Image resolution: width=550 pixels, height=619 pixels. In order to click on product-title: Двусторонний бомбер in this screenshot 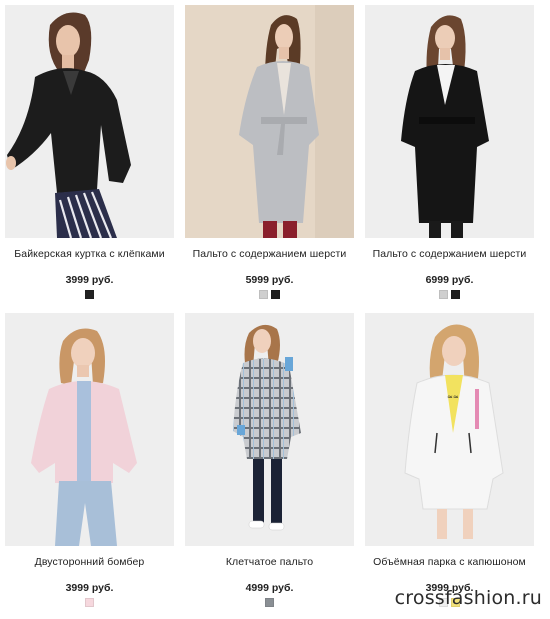, I will do `click(89, 562)`.